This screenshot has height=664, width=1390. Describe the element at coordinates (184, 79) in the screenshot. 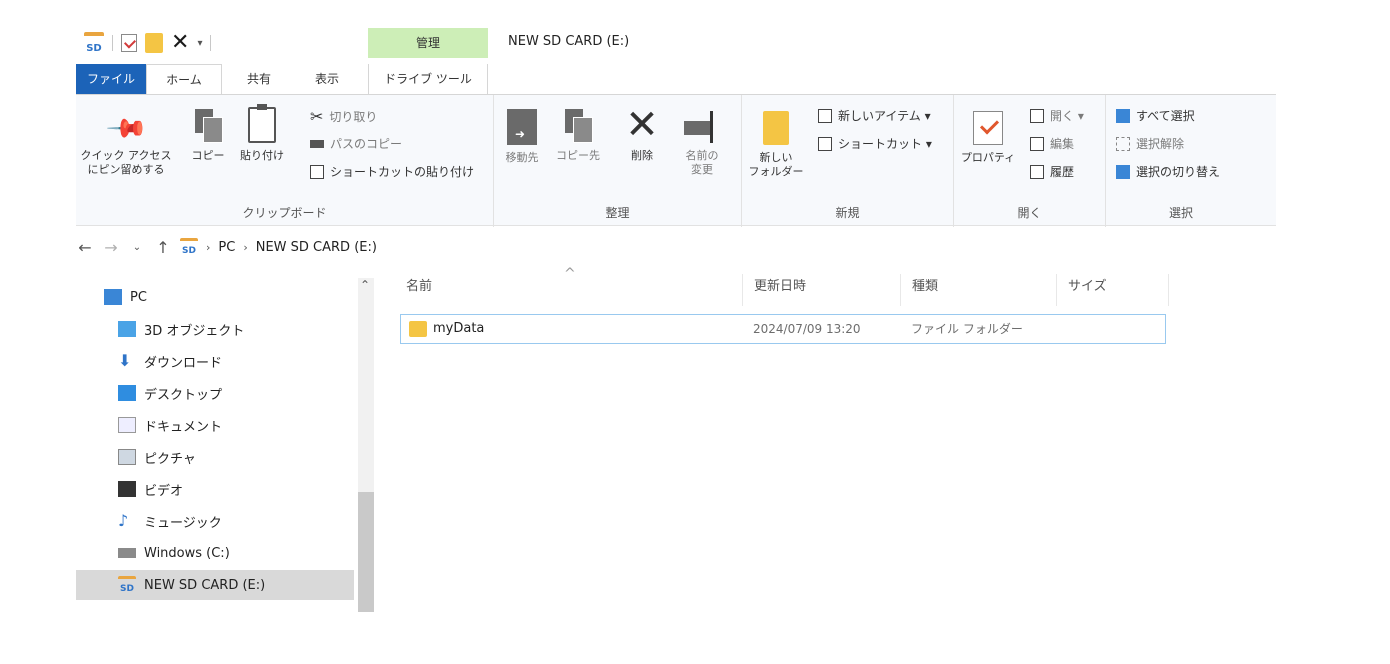

I see `tab-home: ホーム` at that location.